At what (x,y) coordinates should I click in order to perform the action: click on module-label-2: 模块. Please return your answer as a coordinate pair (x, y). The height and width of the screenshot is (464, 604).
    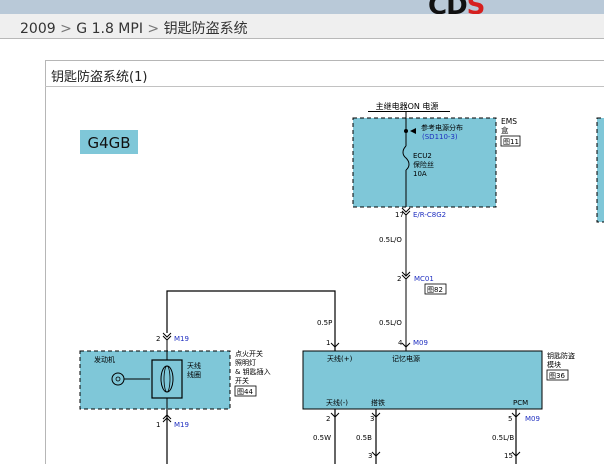
    Looking at the image, I should click on (554, 364).